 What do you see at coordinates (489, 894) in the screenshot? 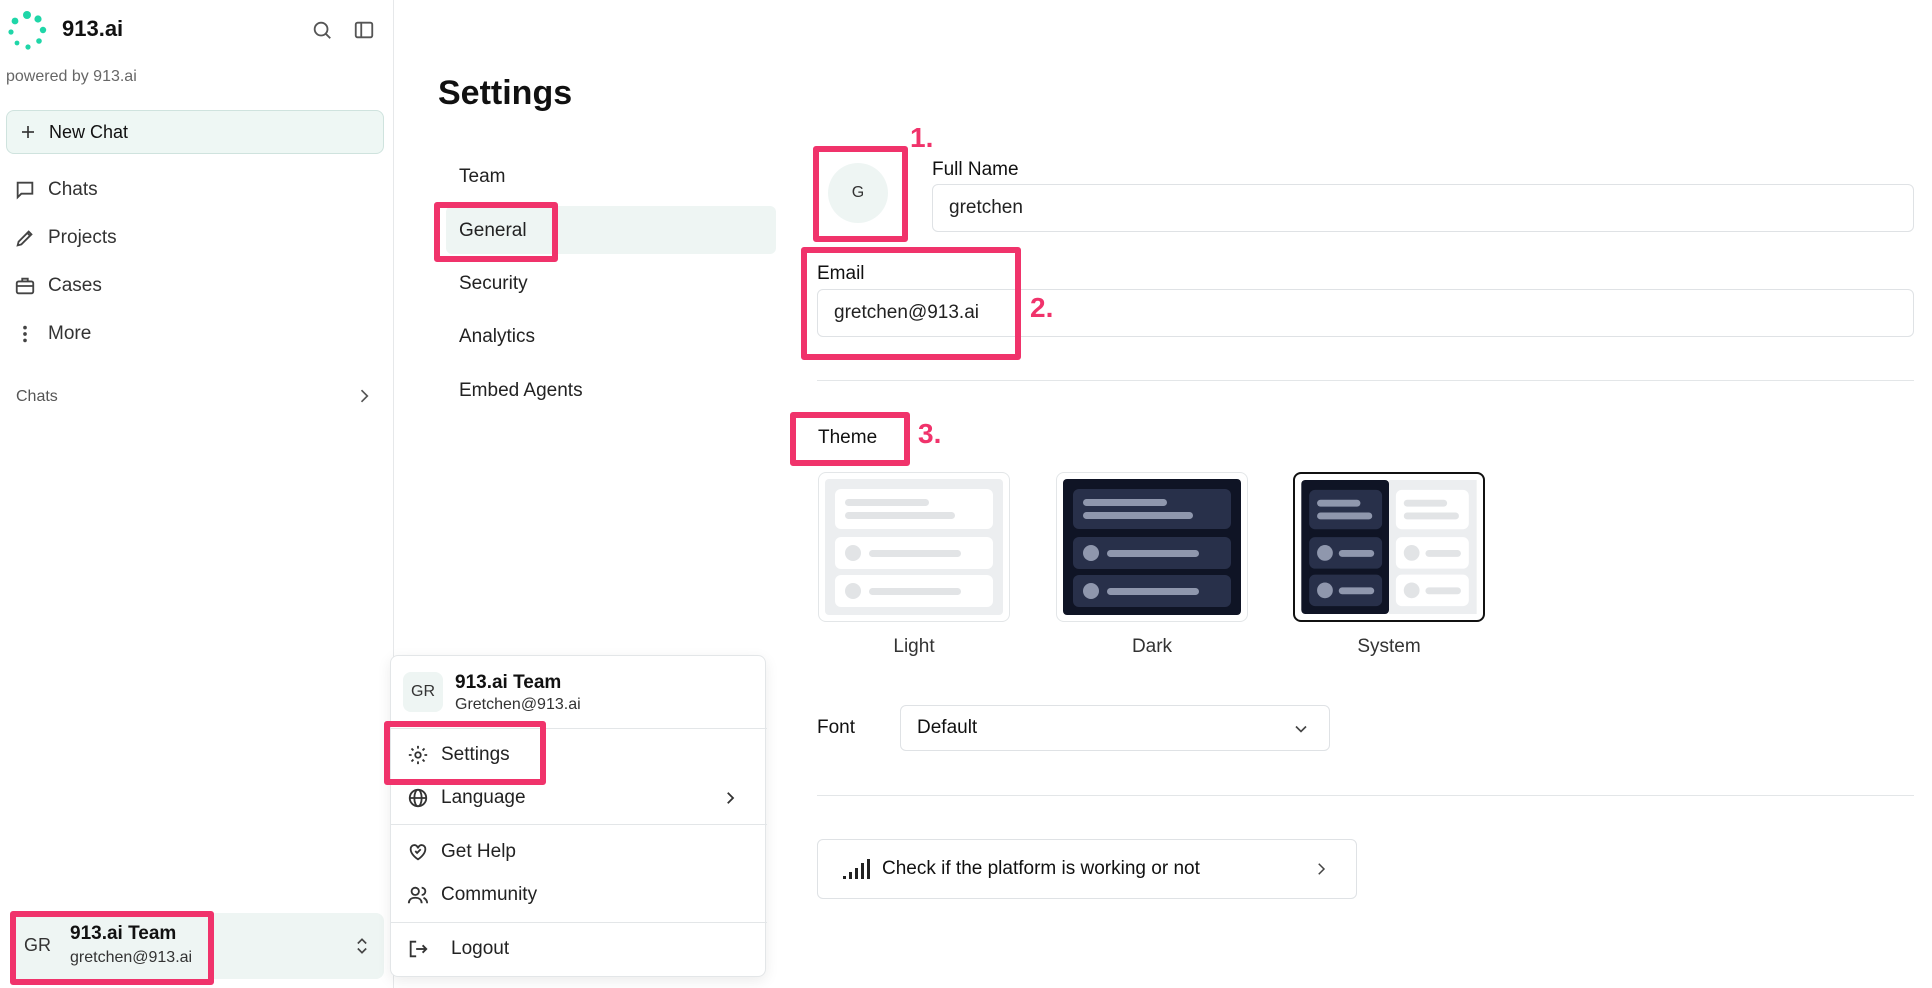
I see `menu-item-label: Community` at bounding box center [489, 894].